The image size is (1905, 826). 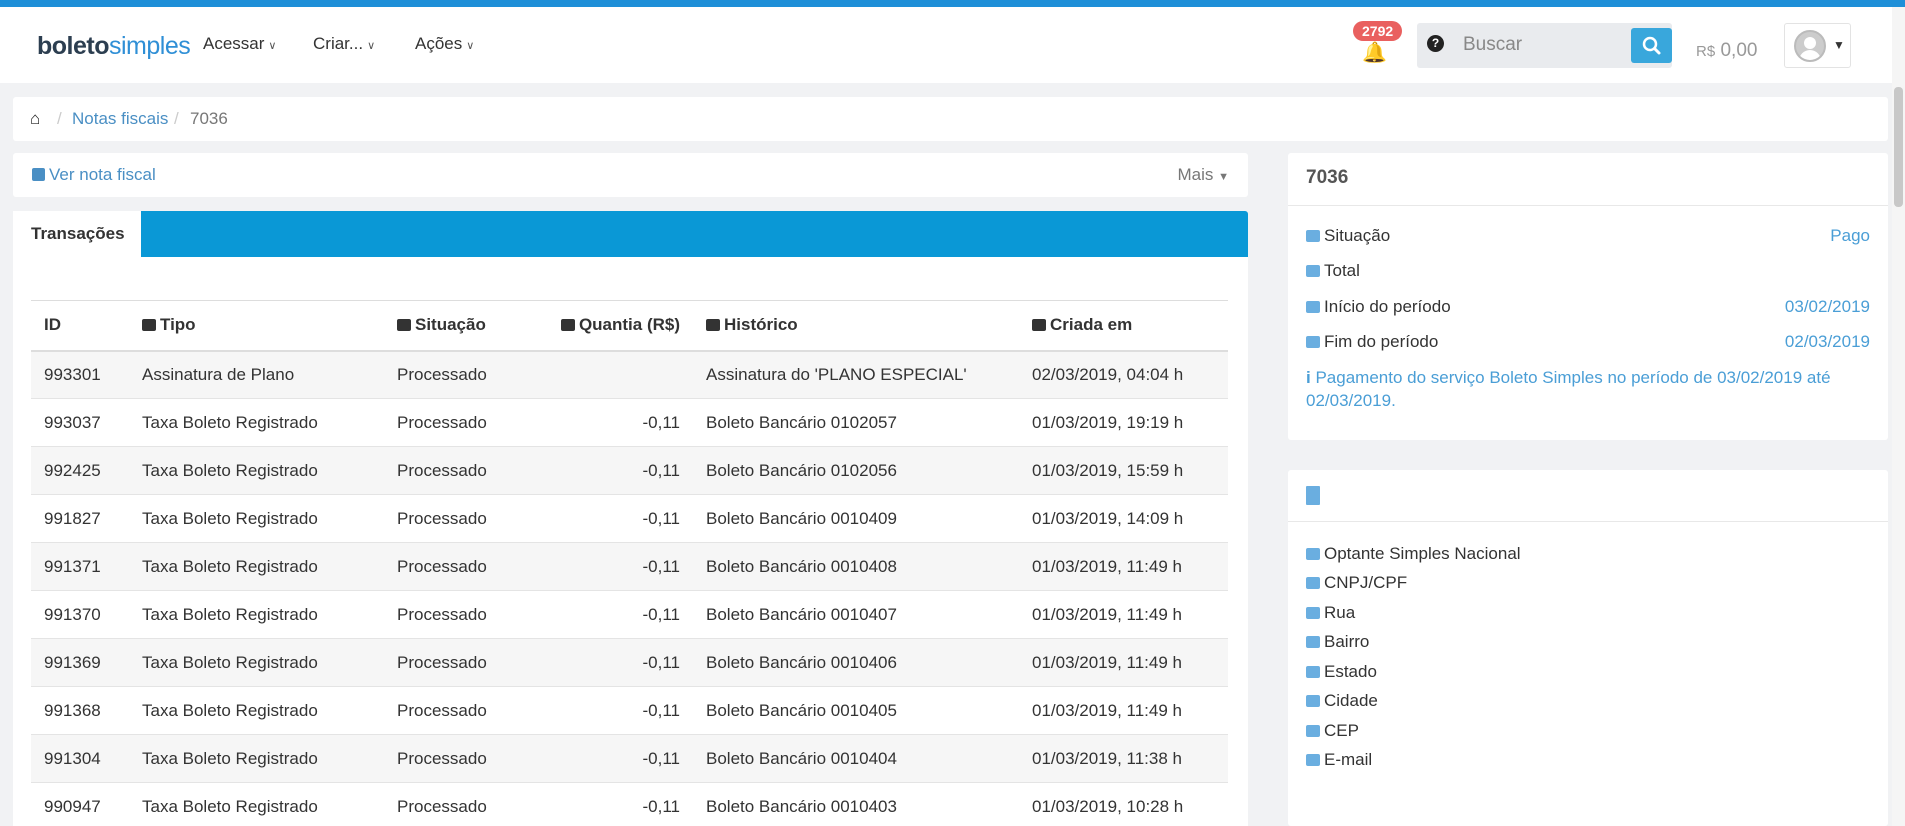 I want to click on search-input: Buscar, so click(x=1492, y=45).